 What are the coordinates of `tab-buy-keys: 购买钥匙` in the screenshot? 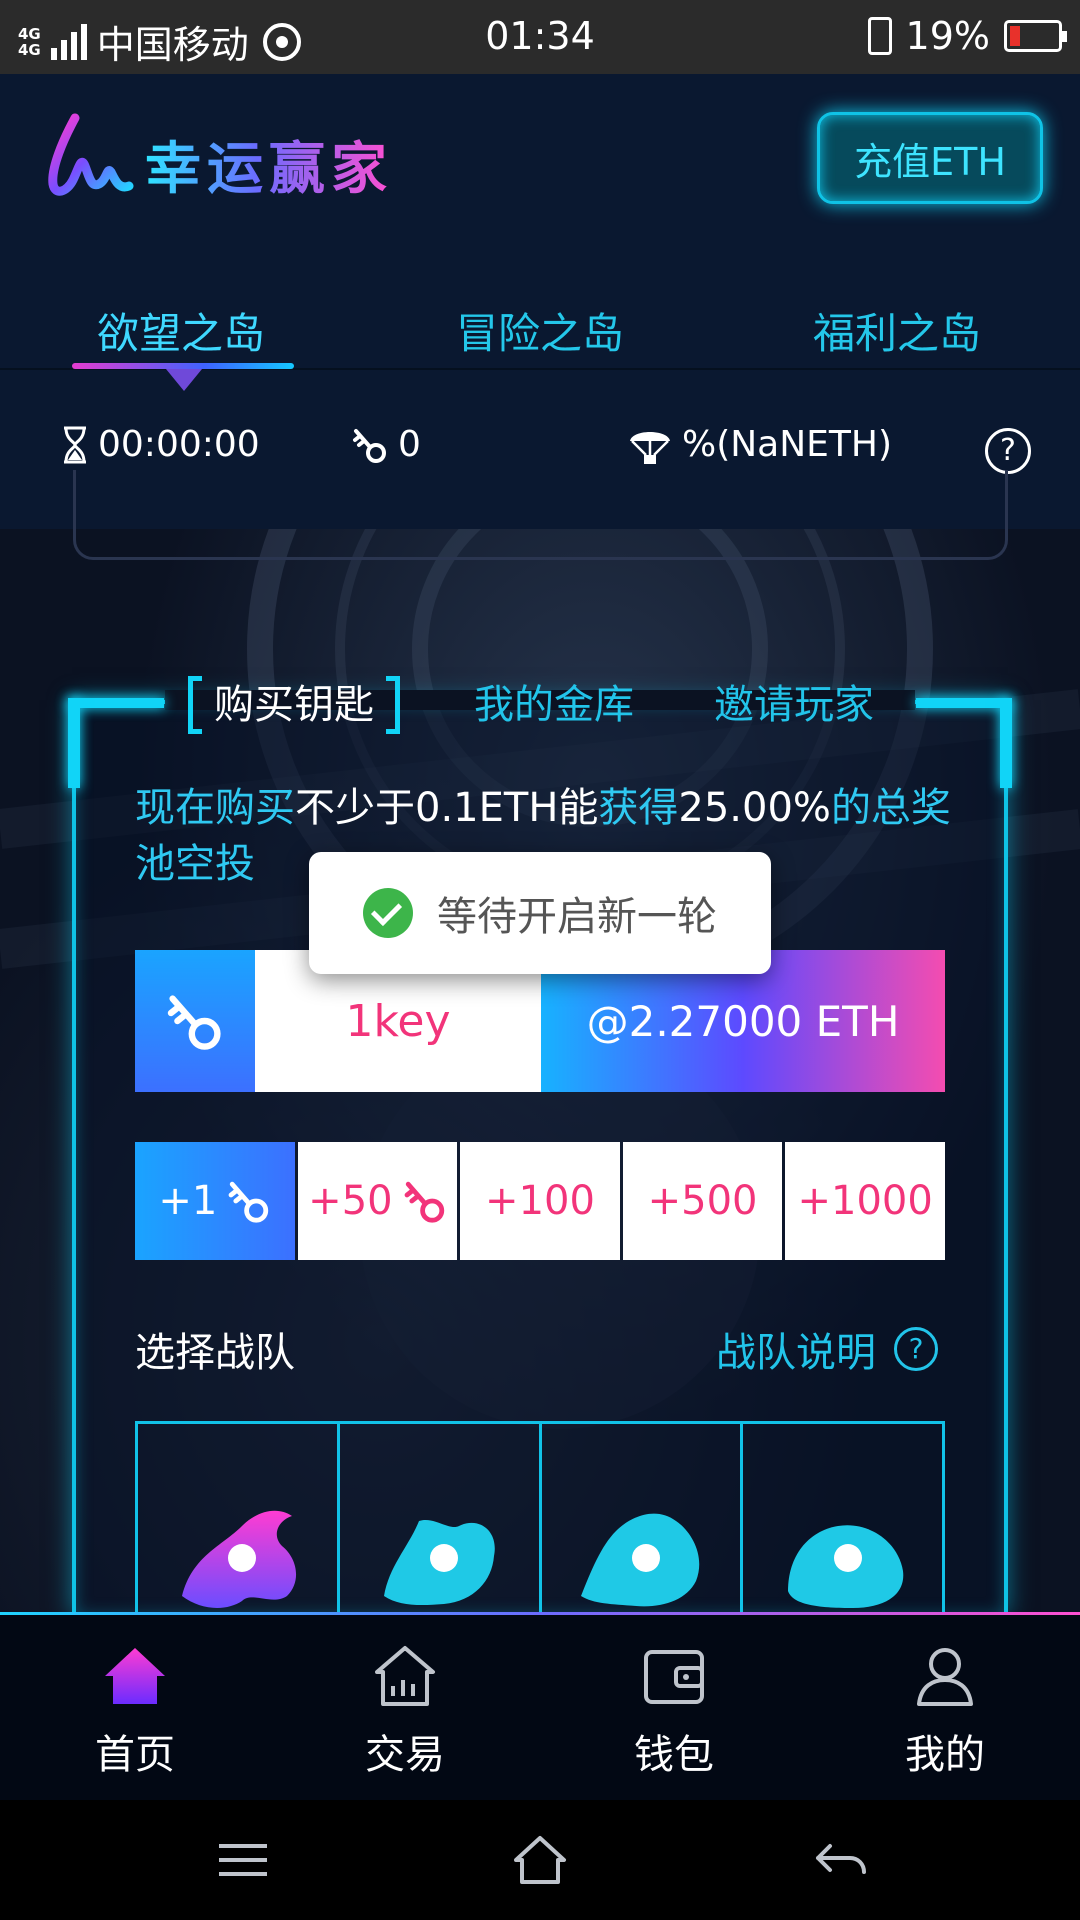 It's located at (294, 703).